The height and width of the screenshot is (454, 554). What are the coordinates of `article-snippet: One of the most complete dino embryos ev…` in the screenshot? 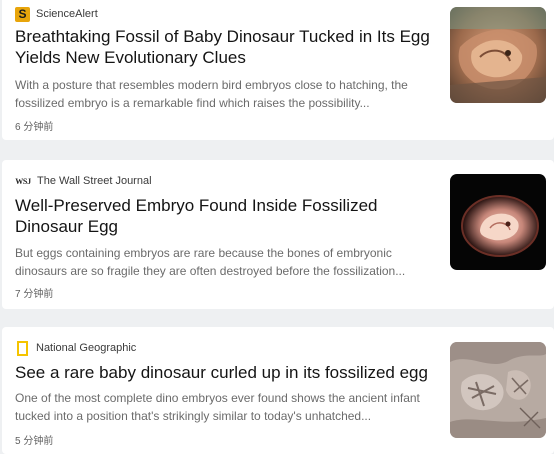 It's located at (217, 407).